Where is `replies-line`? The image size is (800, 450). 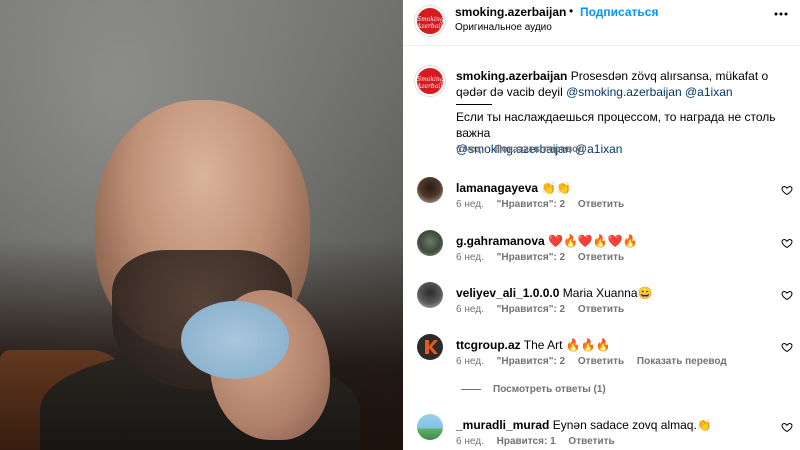 replies-line is located at coordinates (471, 389).